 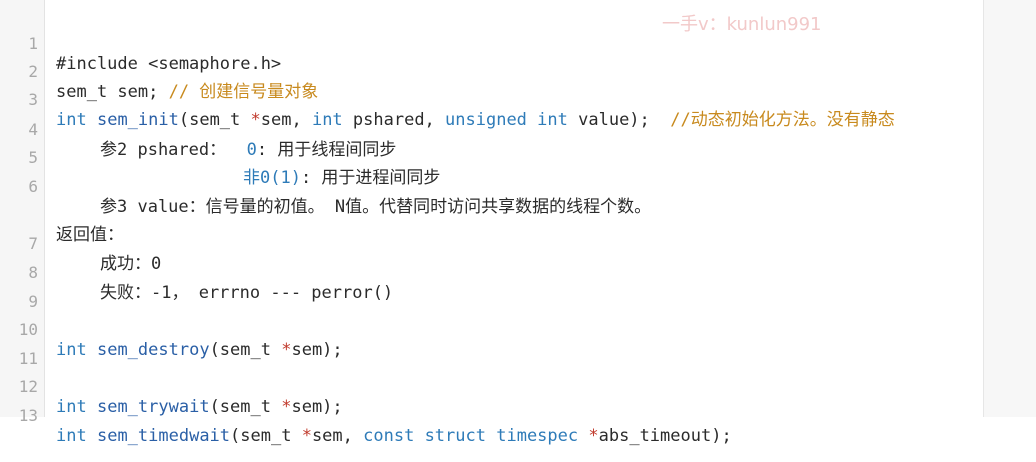 What do you see at coordinates (492, 156) in the screenshot?
I see `code-line: 5 非0(1): 用于进程间同步` at bounding box center [492, 156].